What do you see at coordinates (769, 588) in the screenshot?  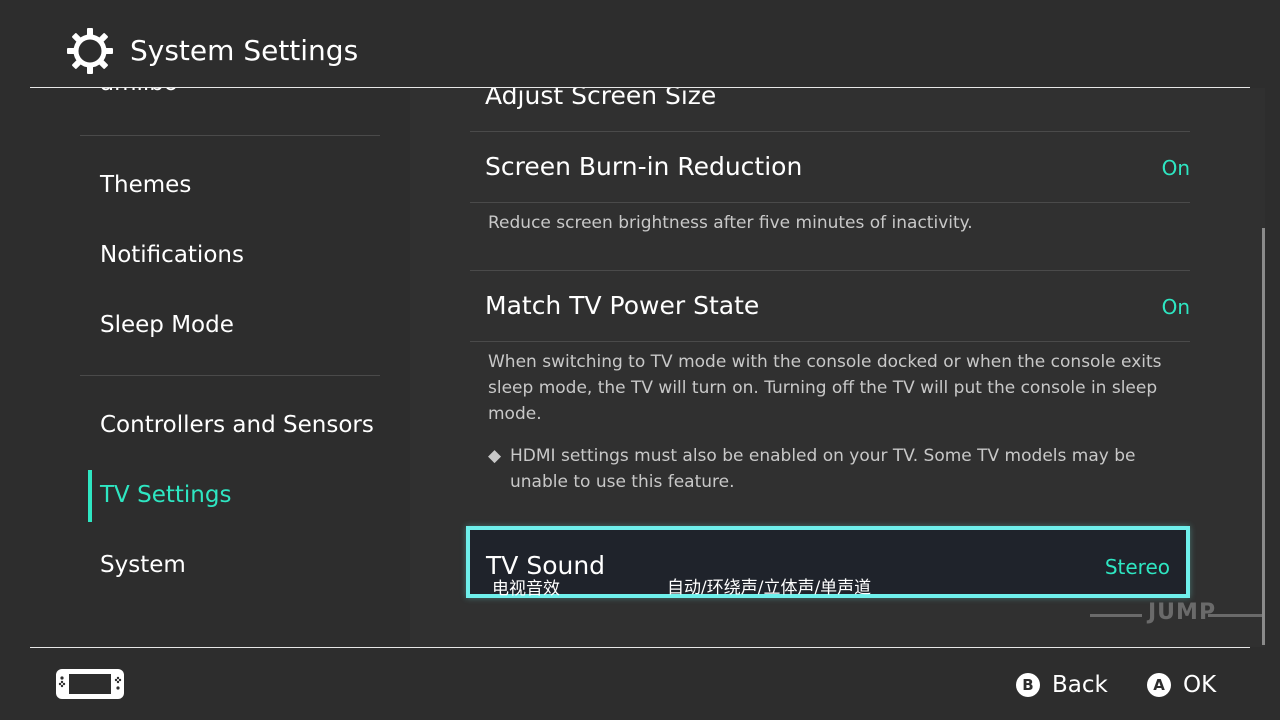 I see `tv-sound-options-subtitle: 自动/环绕声/立体声/单声道` at bounding box center [769, 588].